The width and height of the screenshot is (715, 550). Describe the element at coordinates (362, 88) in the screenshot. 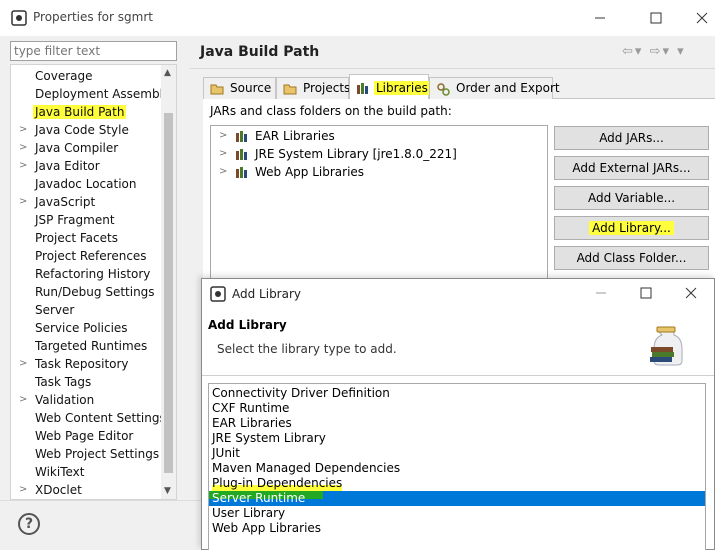

I see `libraries-icon` at that location.